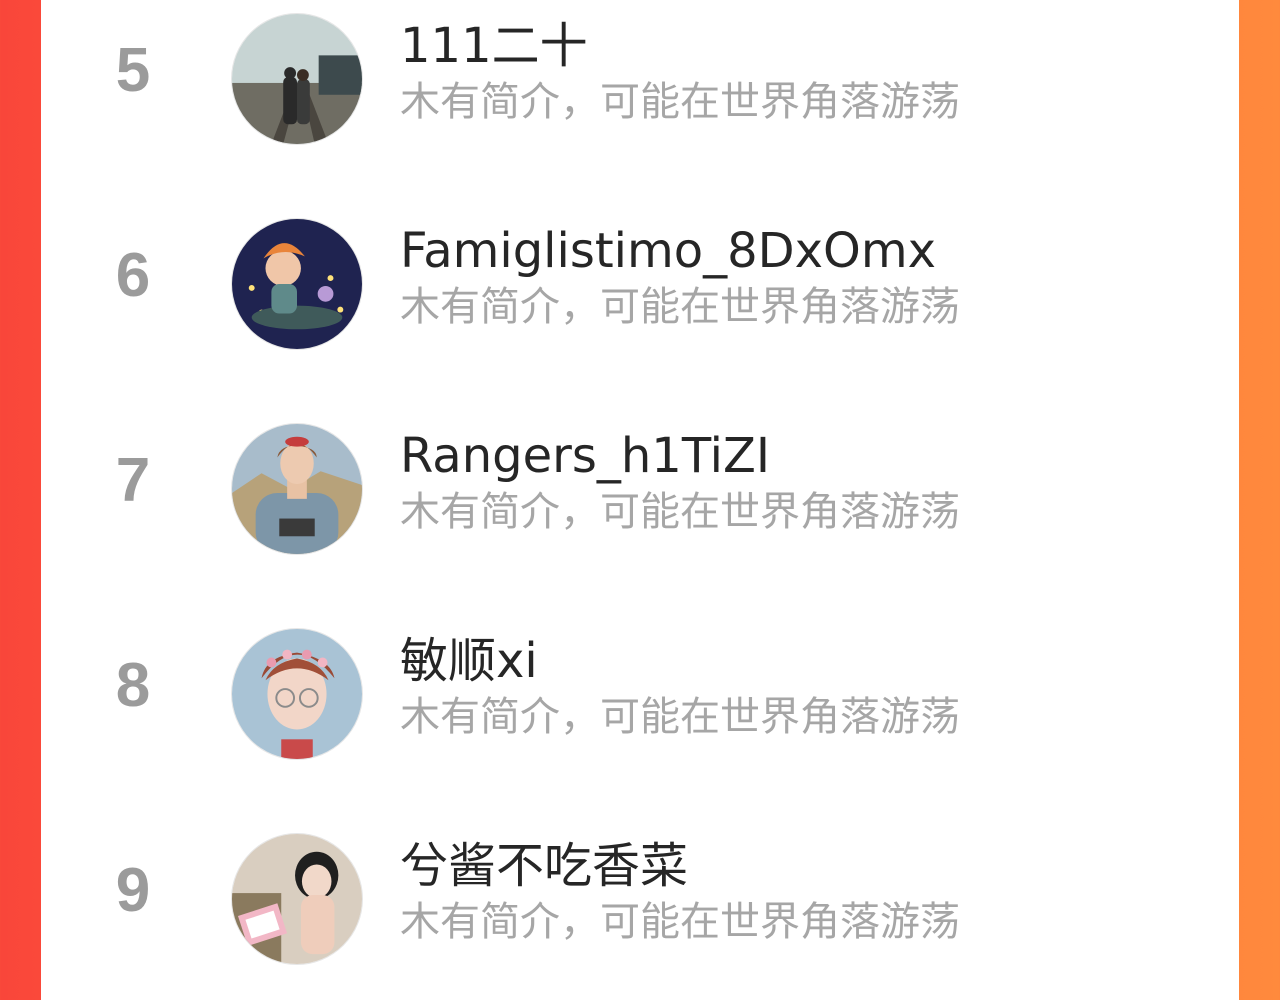 This screenshot has height=1000, width=1280. I want to click on user-name: Famiglistimo_8DxOmx, so click(668, 251).